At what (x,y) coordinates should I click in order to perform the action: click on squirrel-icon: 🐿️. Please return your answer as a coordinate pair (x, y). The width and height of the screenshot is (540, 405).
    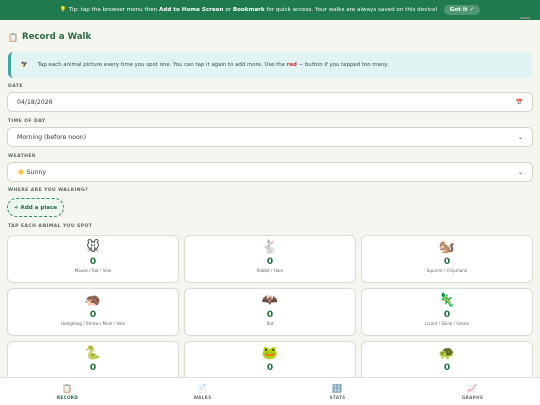
    Looking at the image, I should click on (447, 247).